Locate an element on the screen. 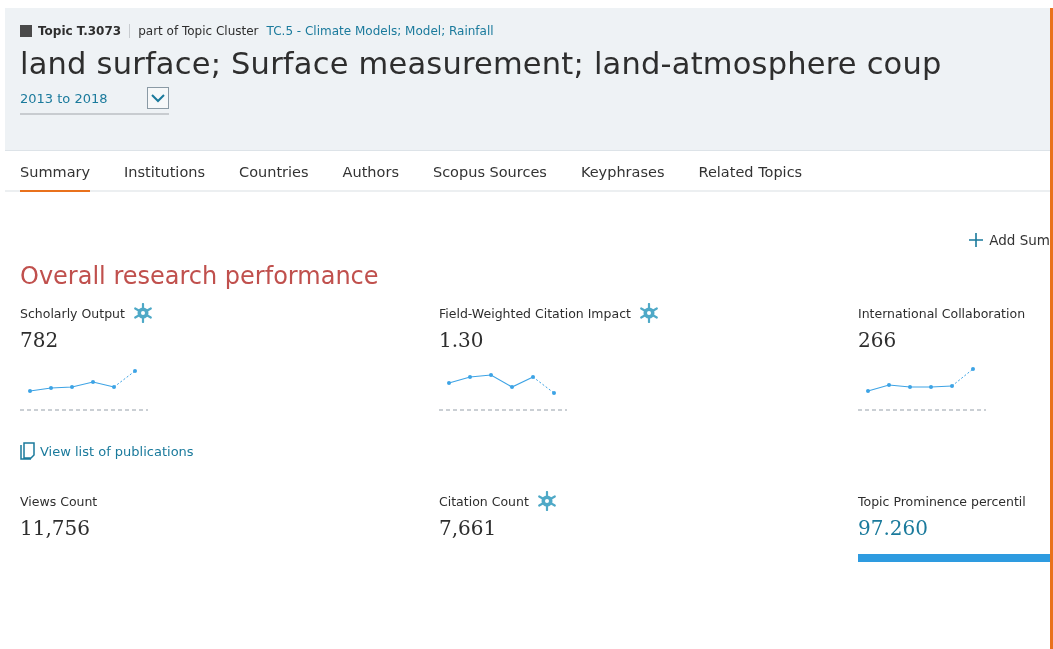 The image size is (1053, 649). nav-tab: Institutions is located at coordinates (165, 177).